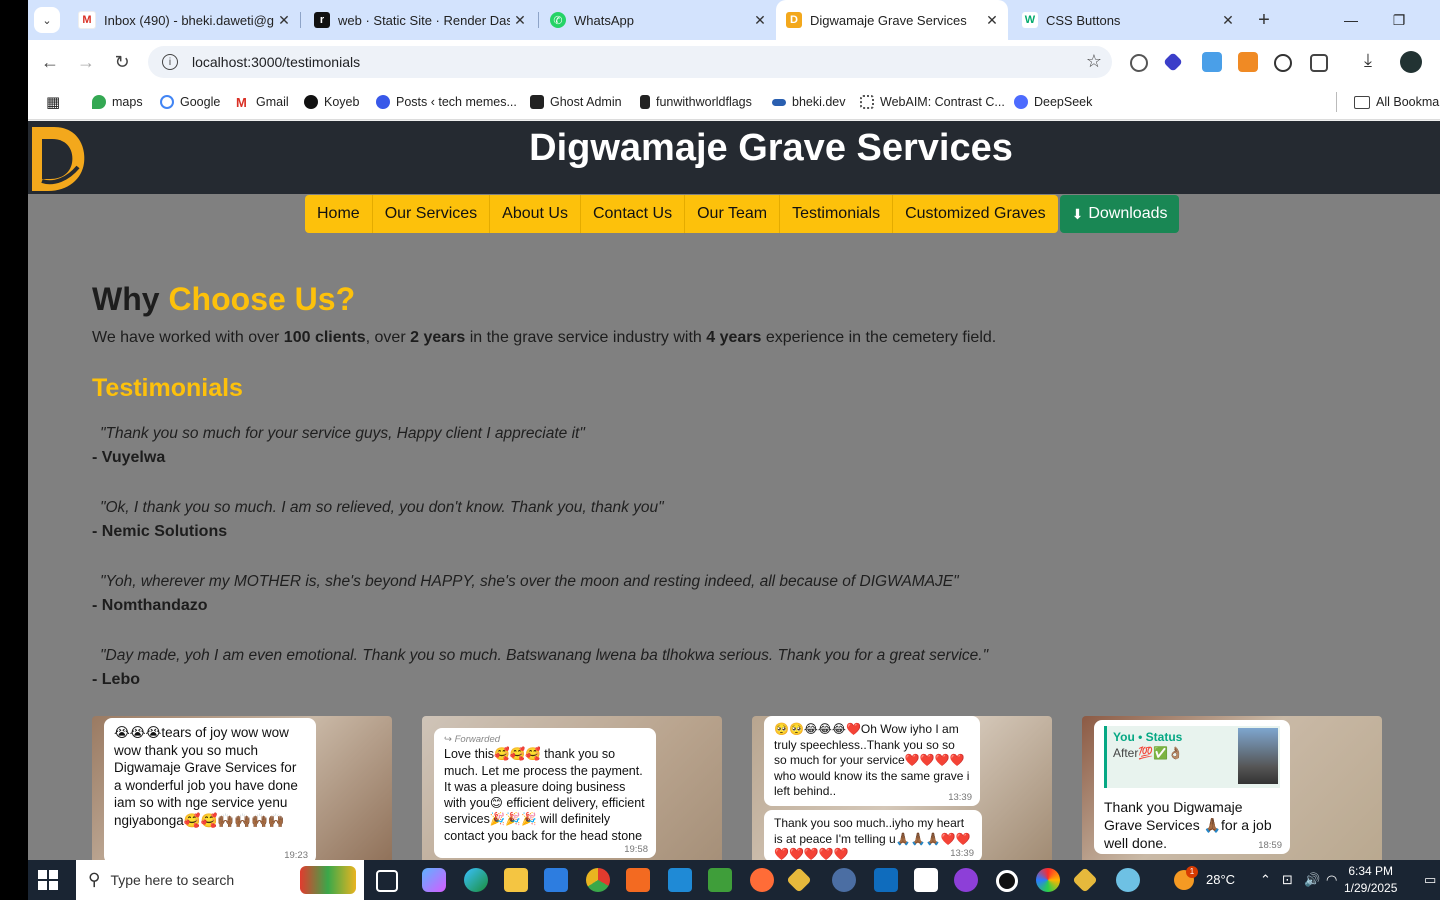  I want to click on tab-whatsapp: ✆ WhatsApp ✕, so click(658, 20).